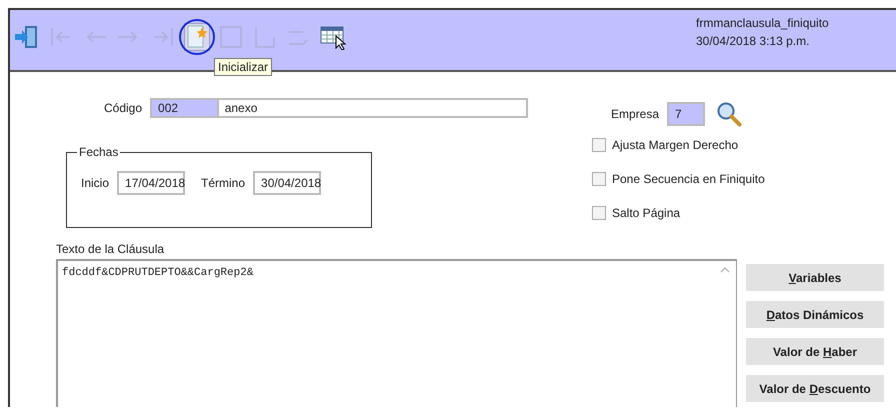 The width and height of the screenshot is (896, 409). What do you see at coordinates (111, 249) in the screenshot?
I see `text-area-label: Texto de la Cláusula` at bounding box center [111, 249].